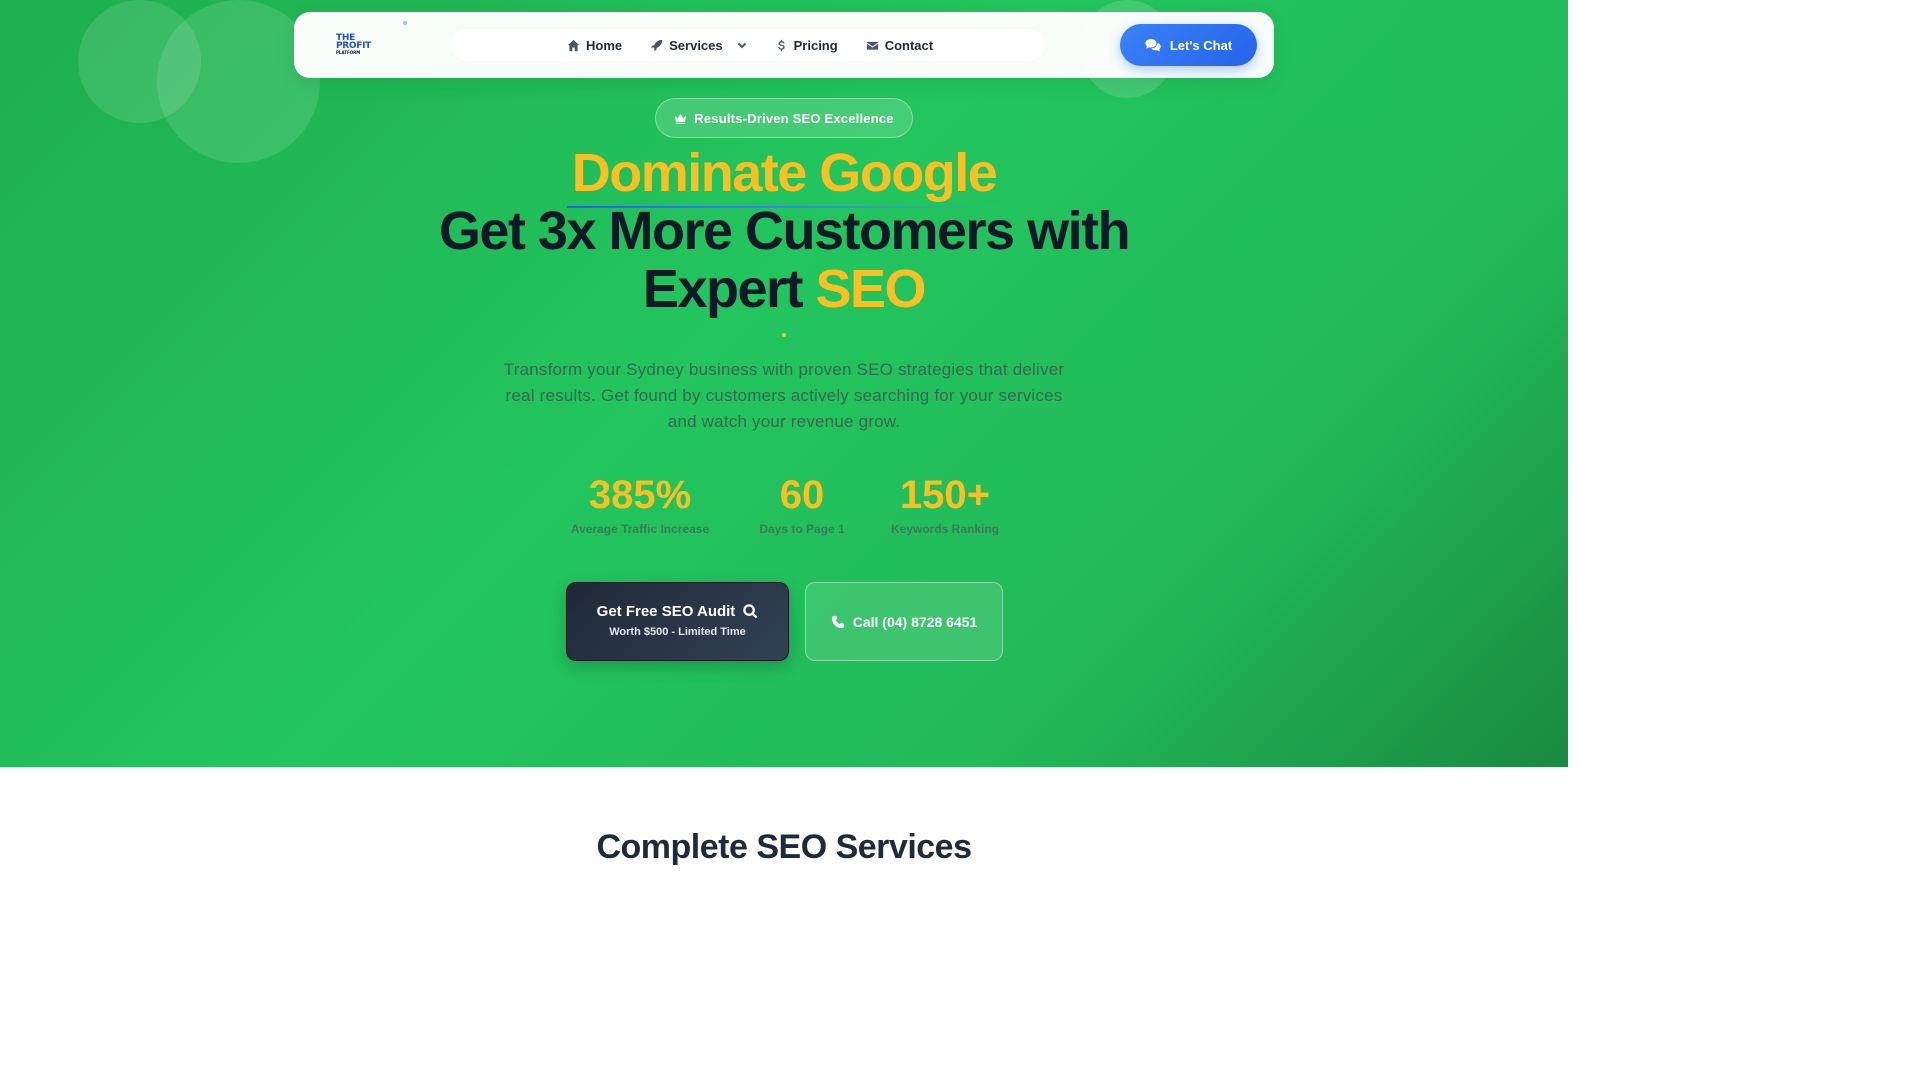 This screenshot has height=1080, width=1920. I want to click on home-icon, so click(573, 45).